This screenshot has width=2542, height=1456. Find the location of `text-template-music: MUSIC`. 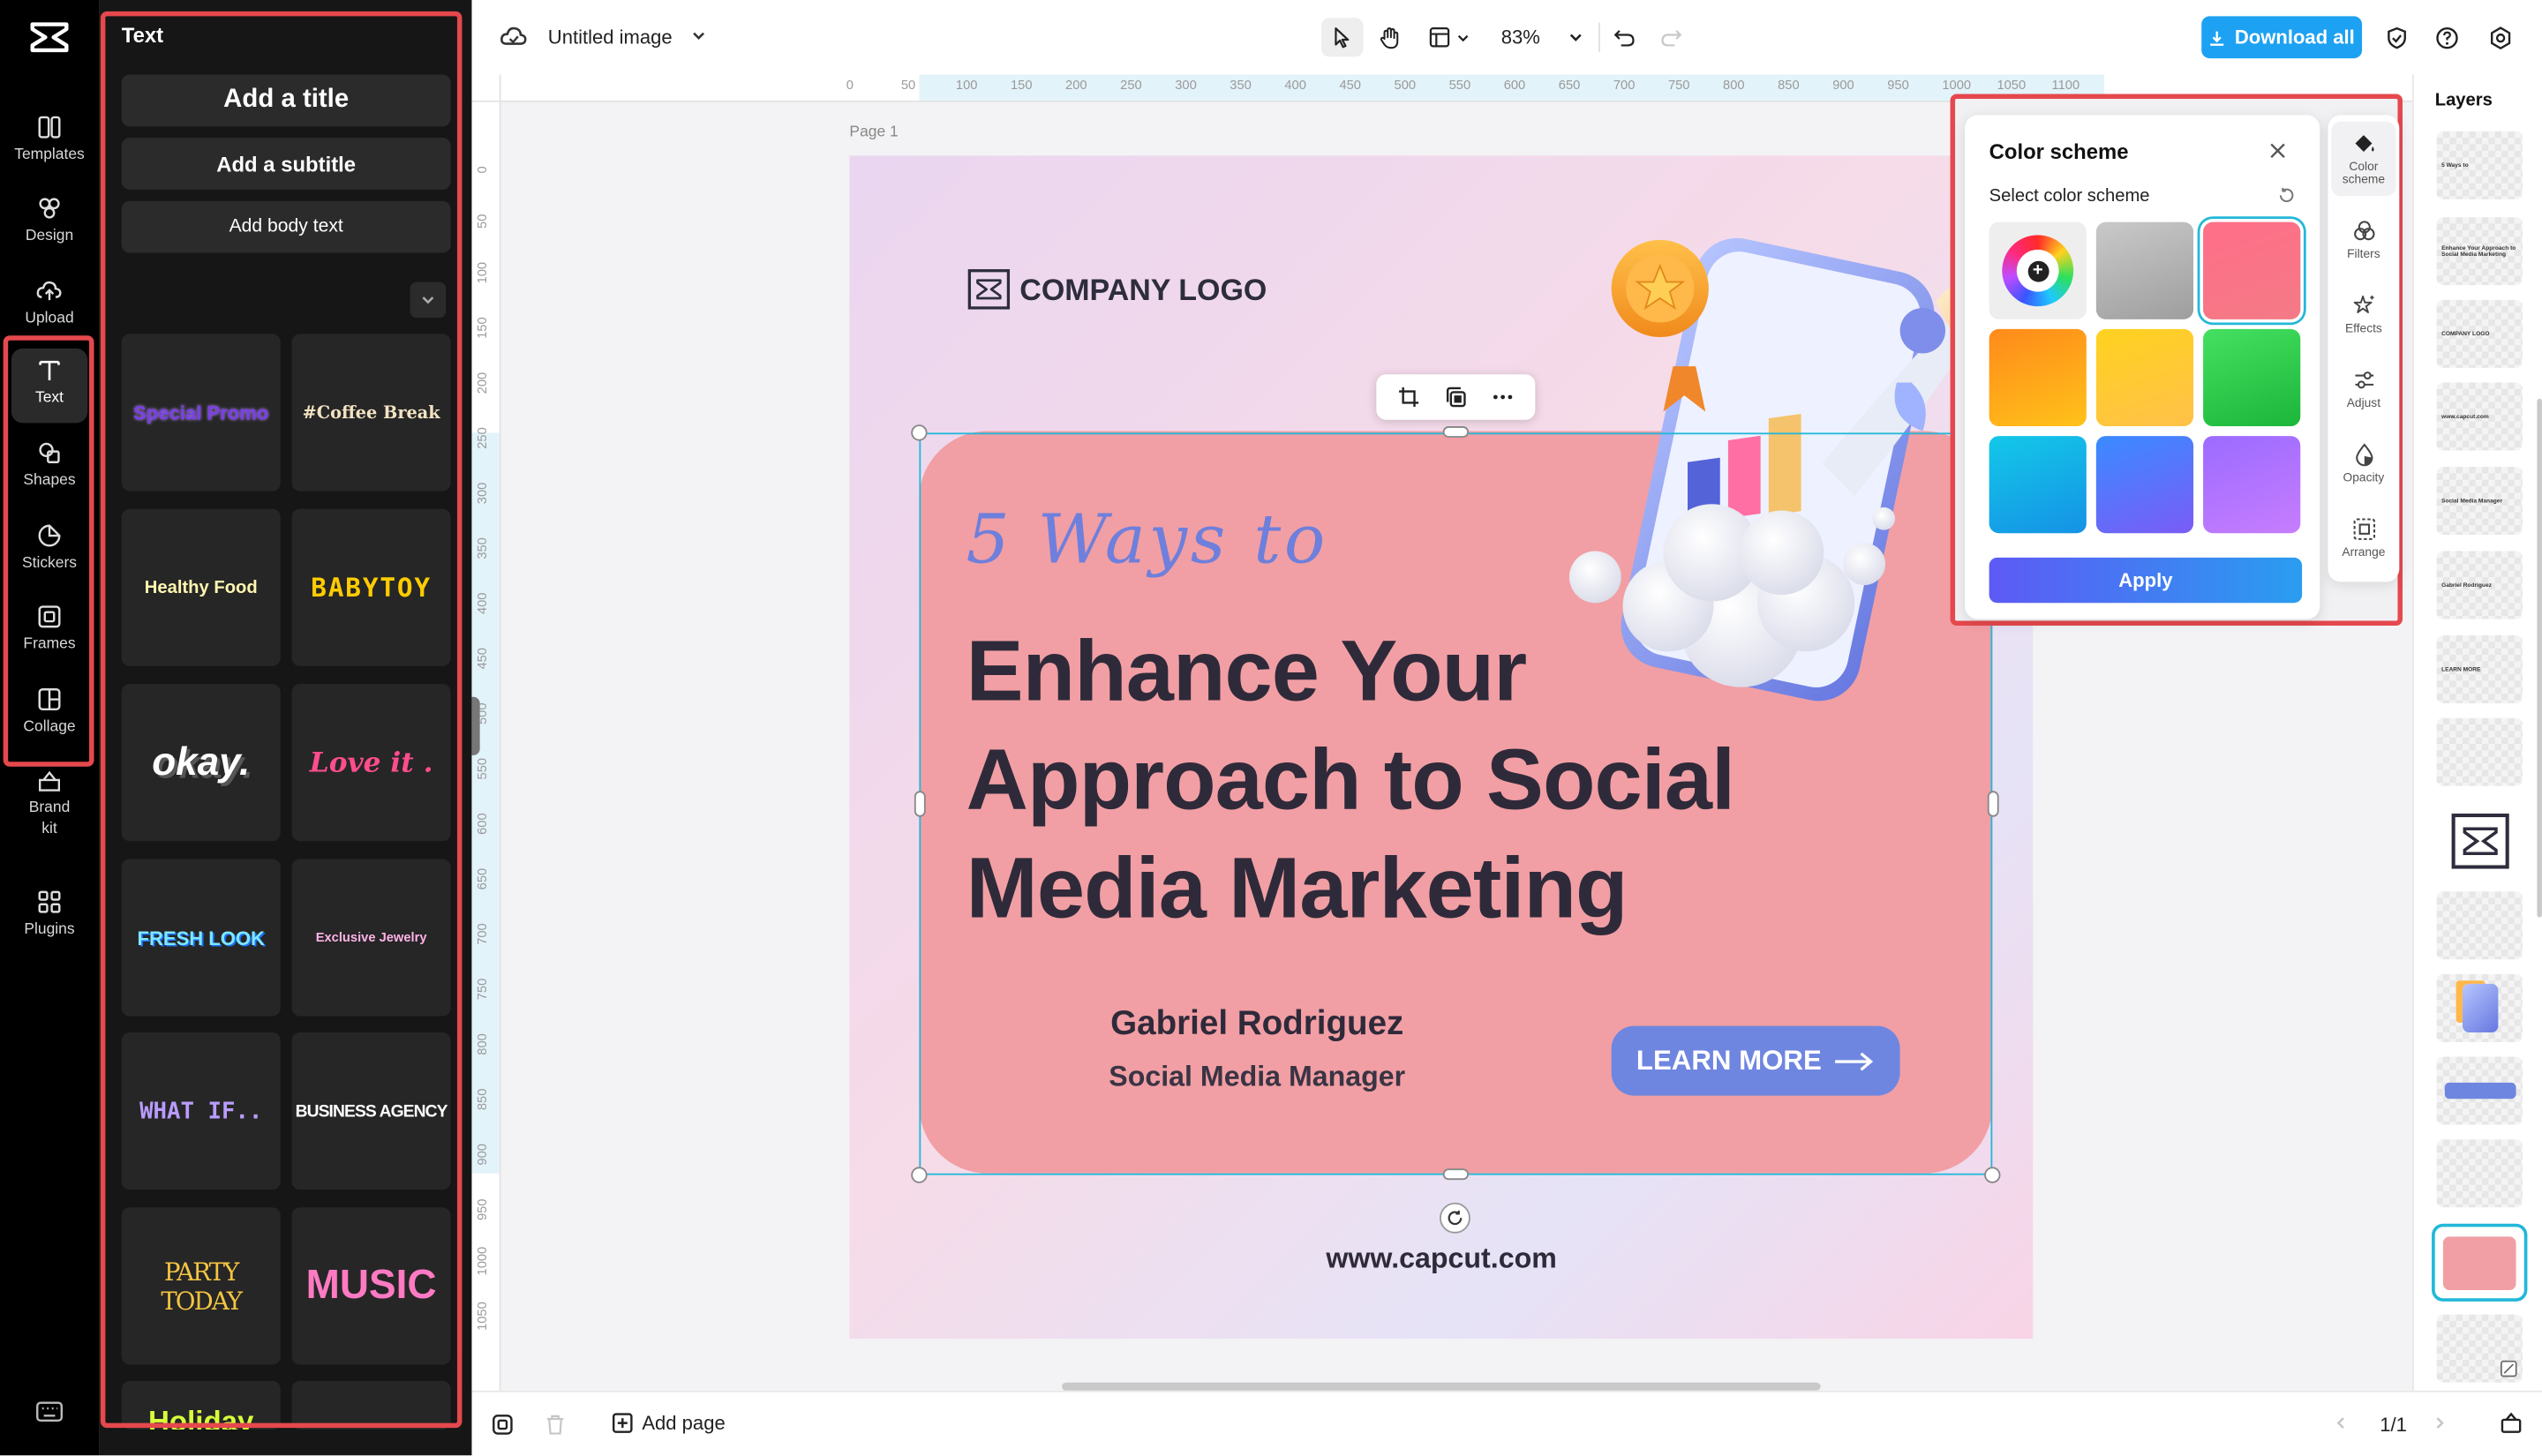

text-template-music: MUSIC is located at coordinates (371, 1285).